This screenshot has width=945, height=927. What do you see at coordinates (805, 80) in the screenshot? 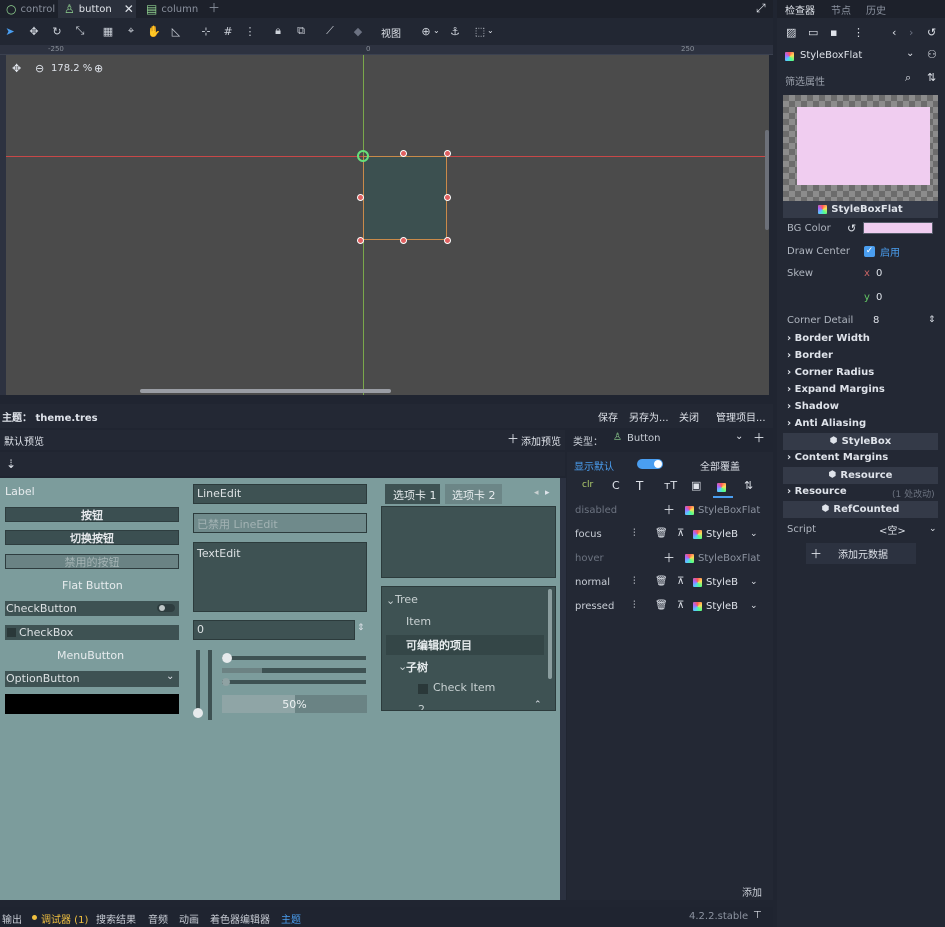
I see `filter-properties-input: 筛选属性` at bounding box center [805, 80].